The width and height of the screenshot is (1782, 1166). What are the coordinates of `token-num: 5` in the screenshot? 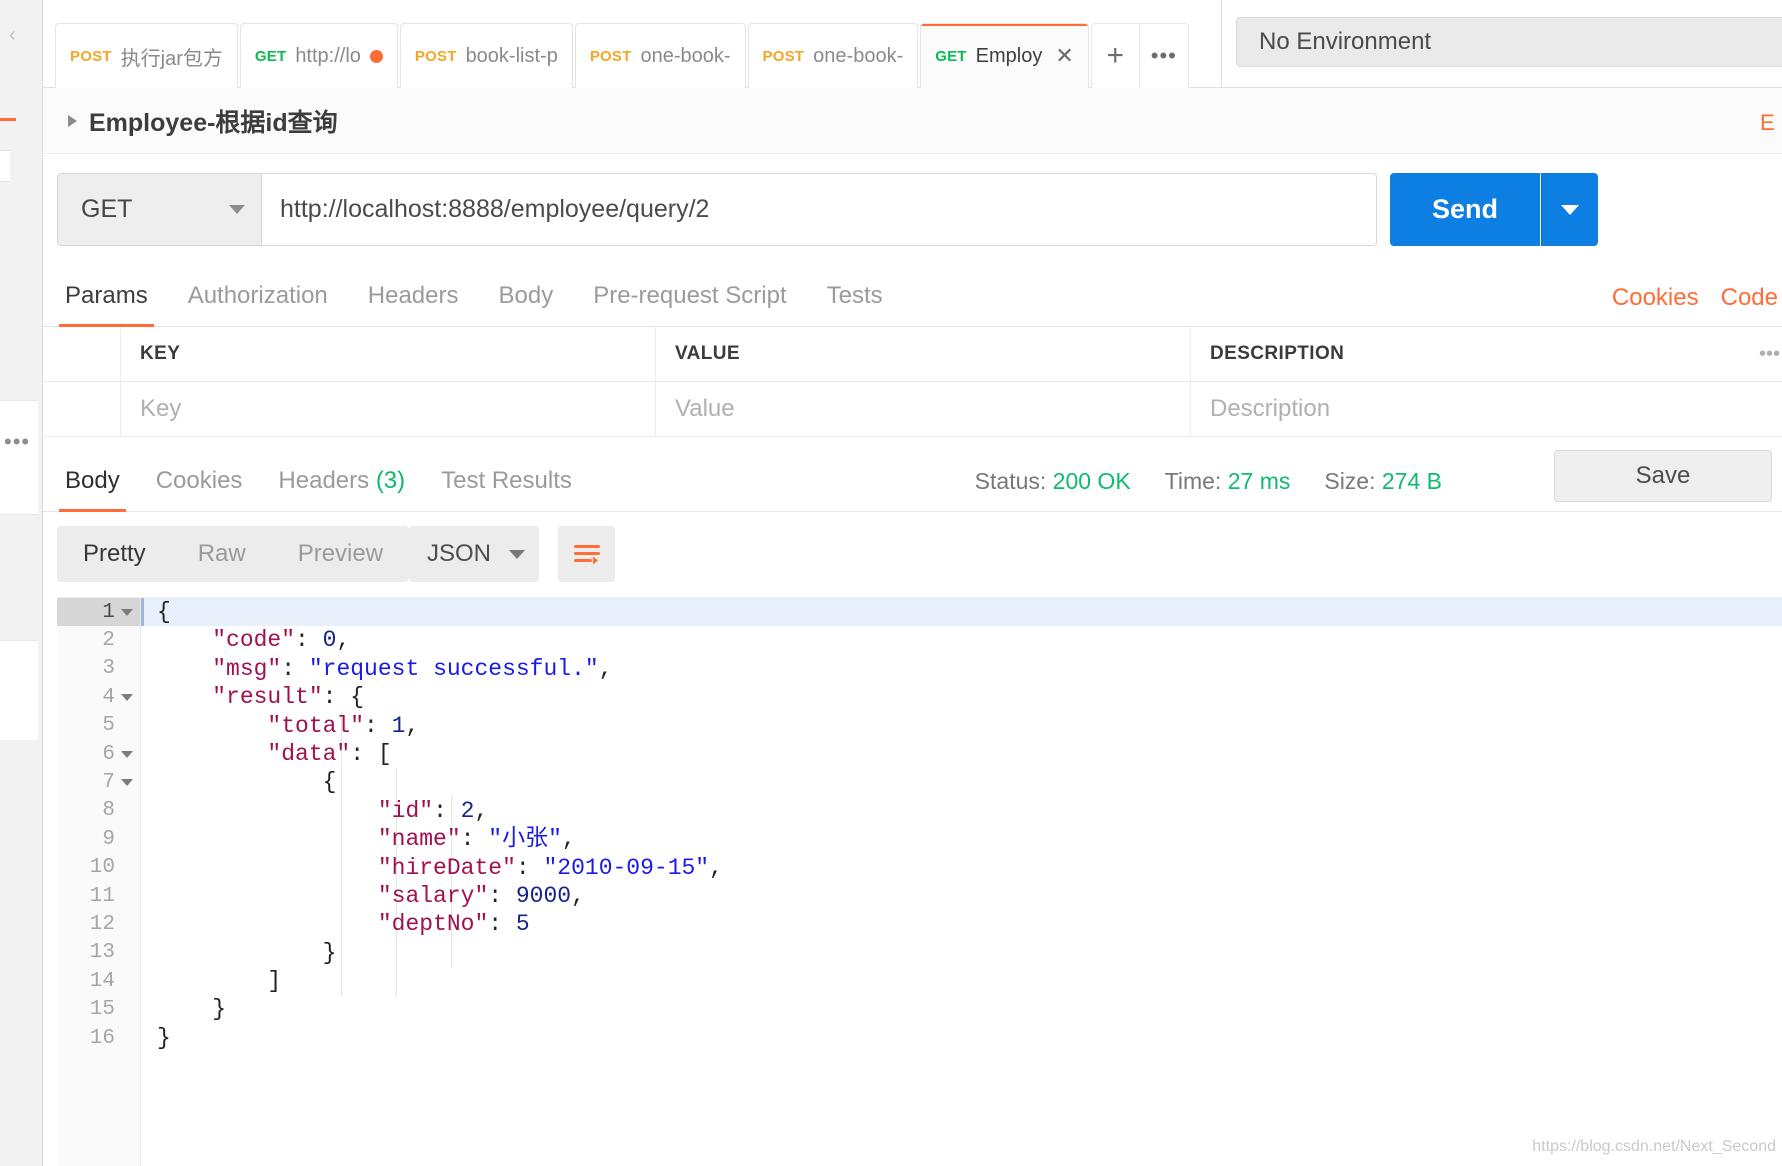 It's located at (522, 924).